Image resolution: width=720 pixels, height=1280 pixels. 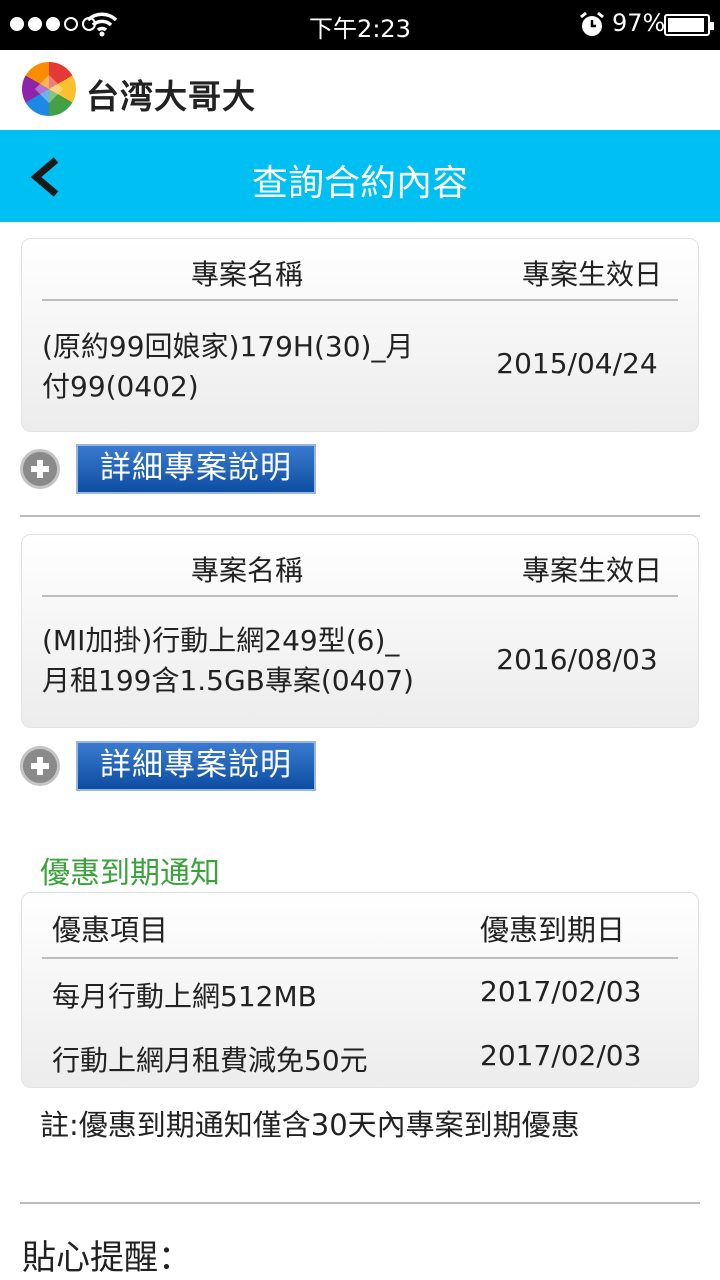 I want to click on alarm-icon, so click(x=592, y=23).